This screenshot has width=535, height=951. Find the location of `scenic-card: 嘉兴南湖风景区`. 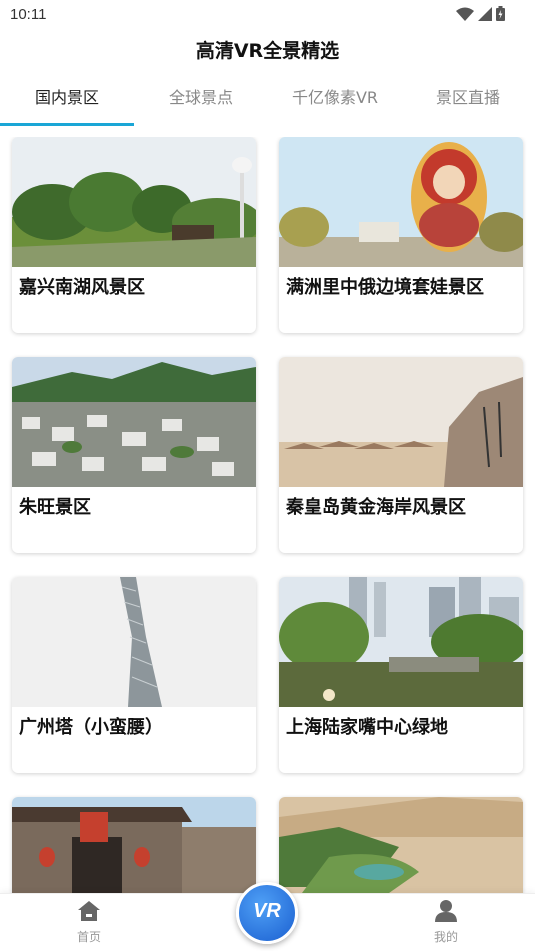

scenic-card: 嘉兴南湖风景区 is located at coordinates (134, 235).